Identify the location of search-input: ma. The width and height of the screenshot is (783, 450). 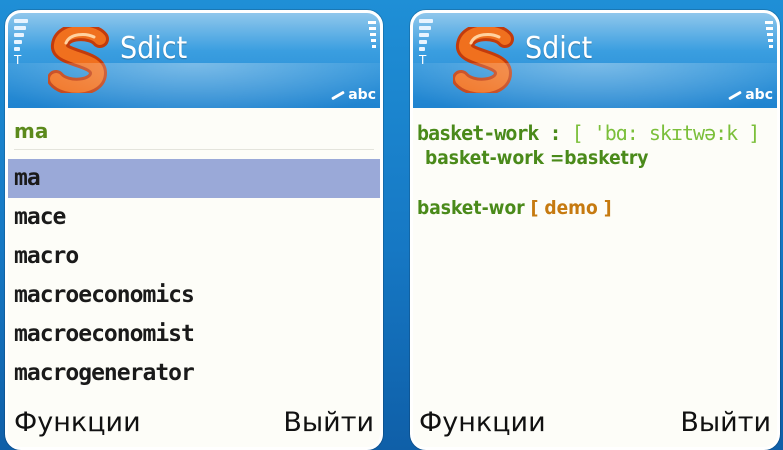
(194, 131).